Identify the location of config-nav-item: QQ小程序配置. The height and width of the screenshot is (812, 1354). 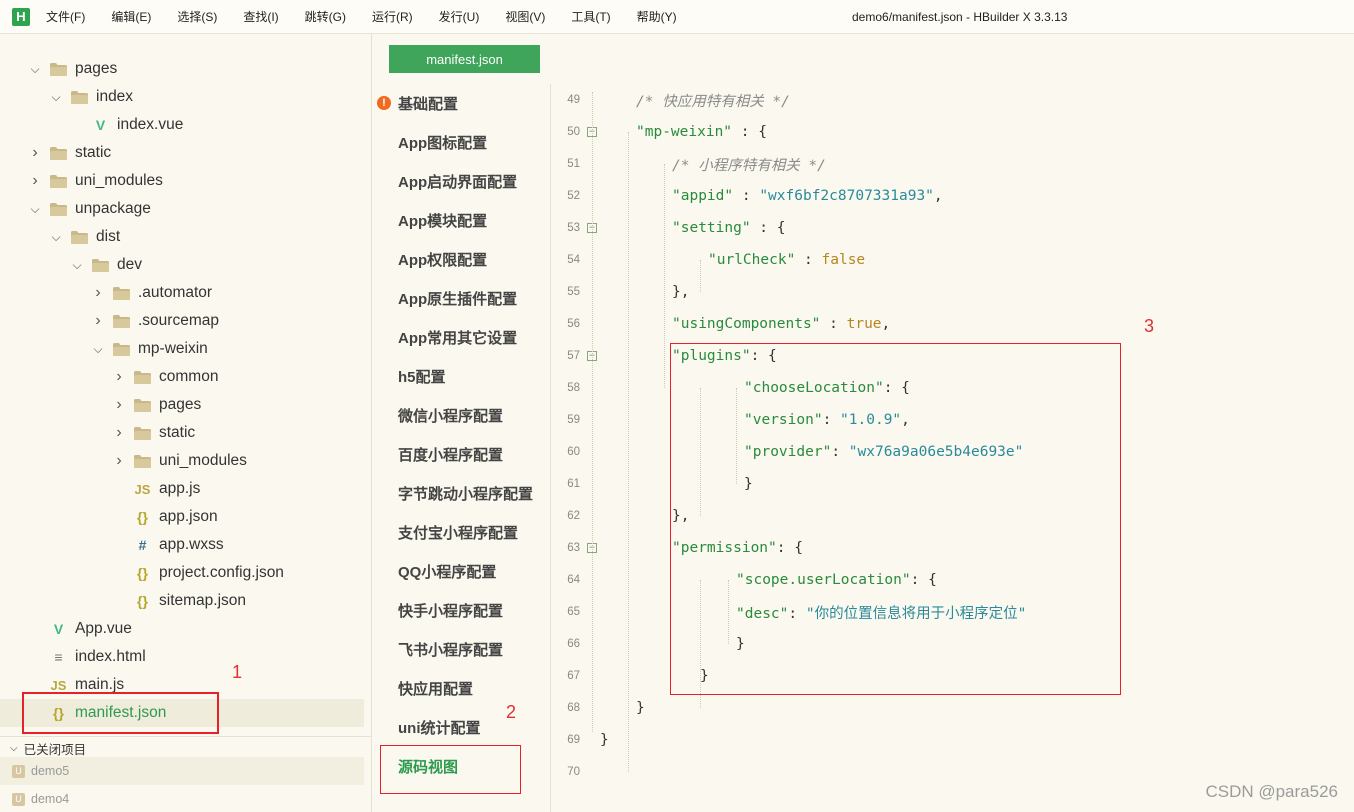
(447, 571).